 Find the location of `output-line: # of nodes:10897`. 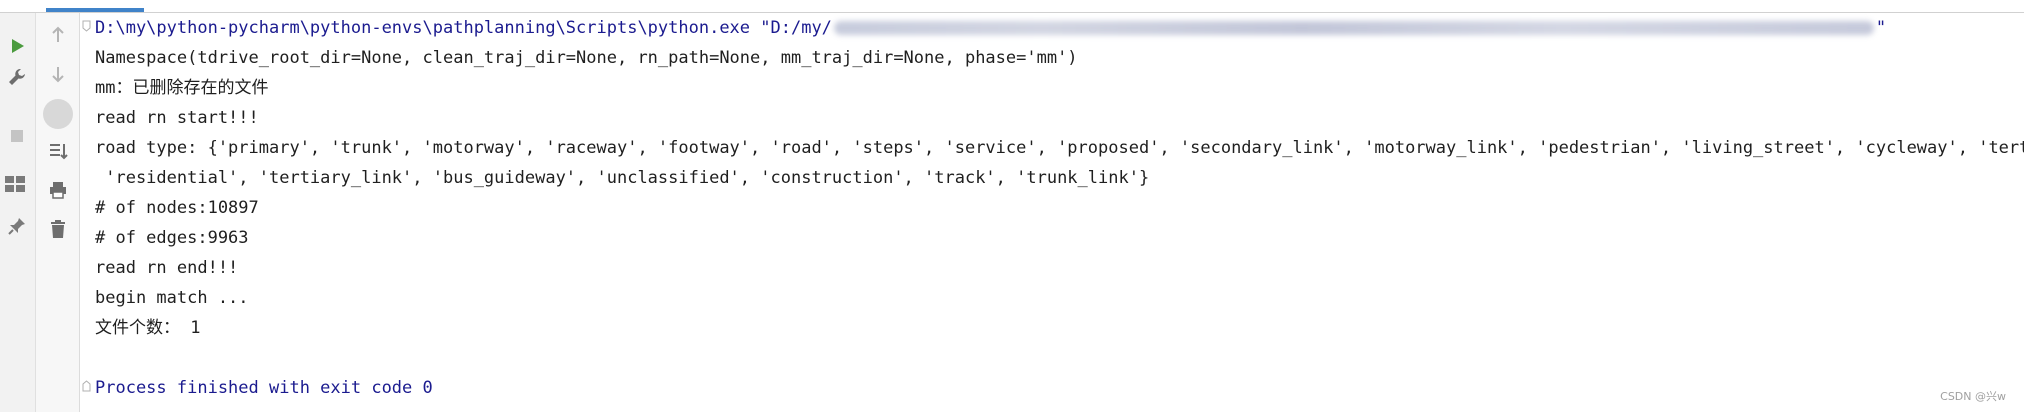

output-line: # of nodes:10897 is located at coordinates (177, 208).